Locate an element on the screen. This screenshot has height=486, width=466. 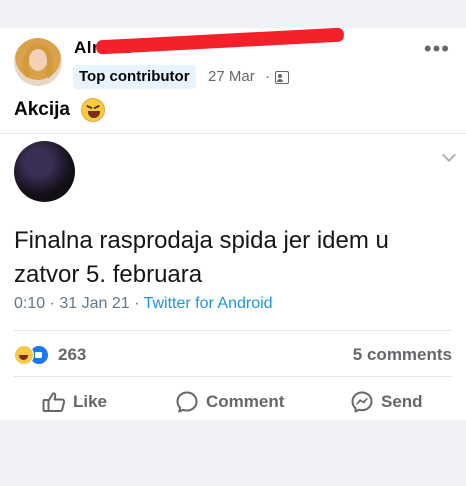
reactions-count: 263 is located at coordinates (72, 354).